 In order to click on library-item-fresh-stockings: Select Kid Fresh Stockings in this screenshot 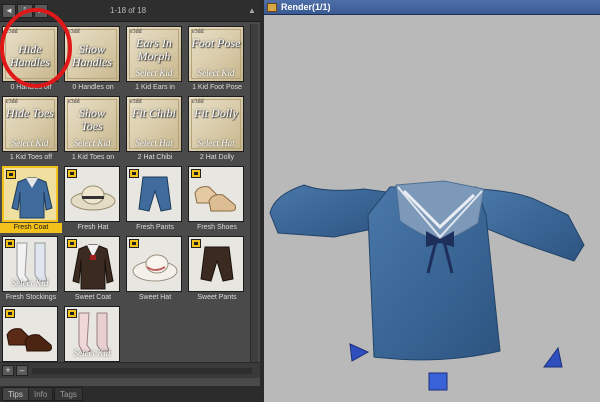, I will do `click(30, 268)`.